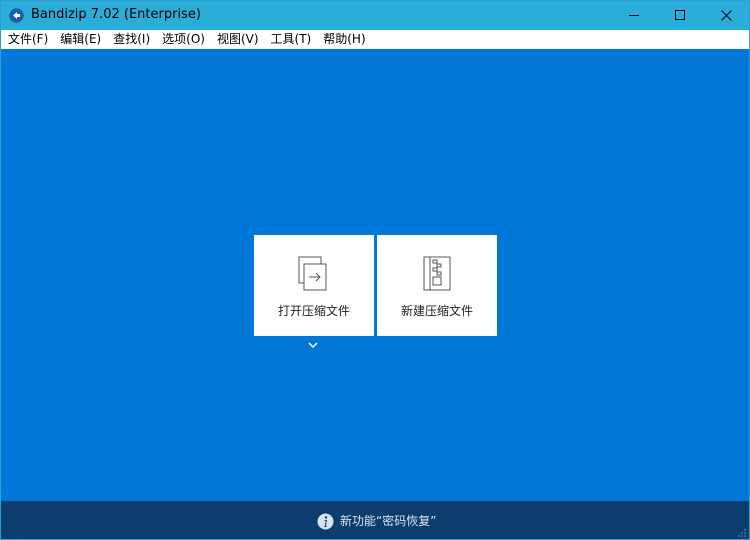 The height and width of the screenshot is (540, 750). I want to click on news-text: 新功能“密码恢复”, so click(388, 521).